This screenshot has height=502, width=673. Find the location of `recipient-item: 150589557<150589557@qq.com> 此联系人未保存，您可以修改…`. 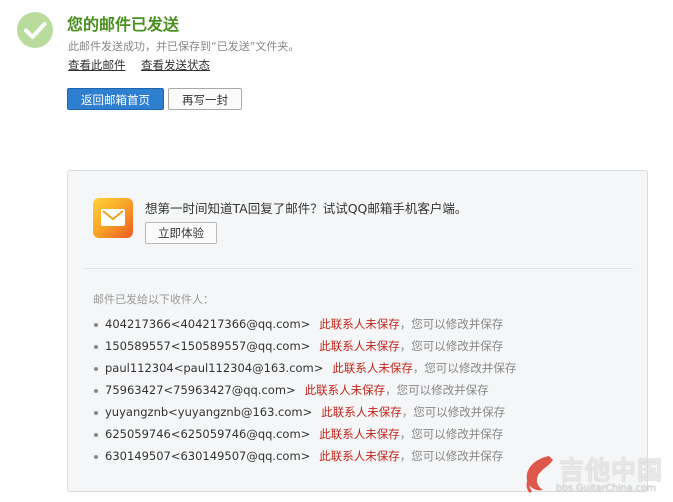

recipient-item: 150589557<150589557@qq.com> 此联系人未保存，您可以修改… is located at coordinates (304, 346).